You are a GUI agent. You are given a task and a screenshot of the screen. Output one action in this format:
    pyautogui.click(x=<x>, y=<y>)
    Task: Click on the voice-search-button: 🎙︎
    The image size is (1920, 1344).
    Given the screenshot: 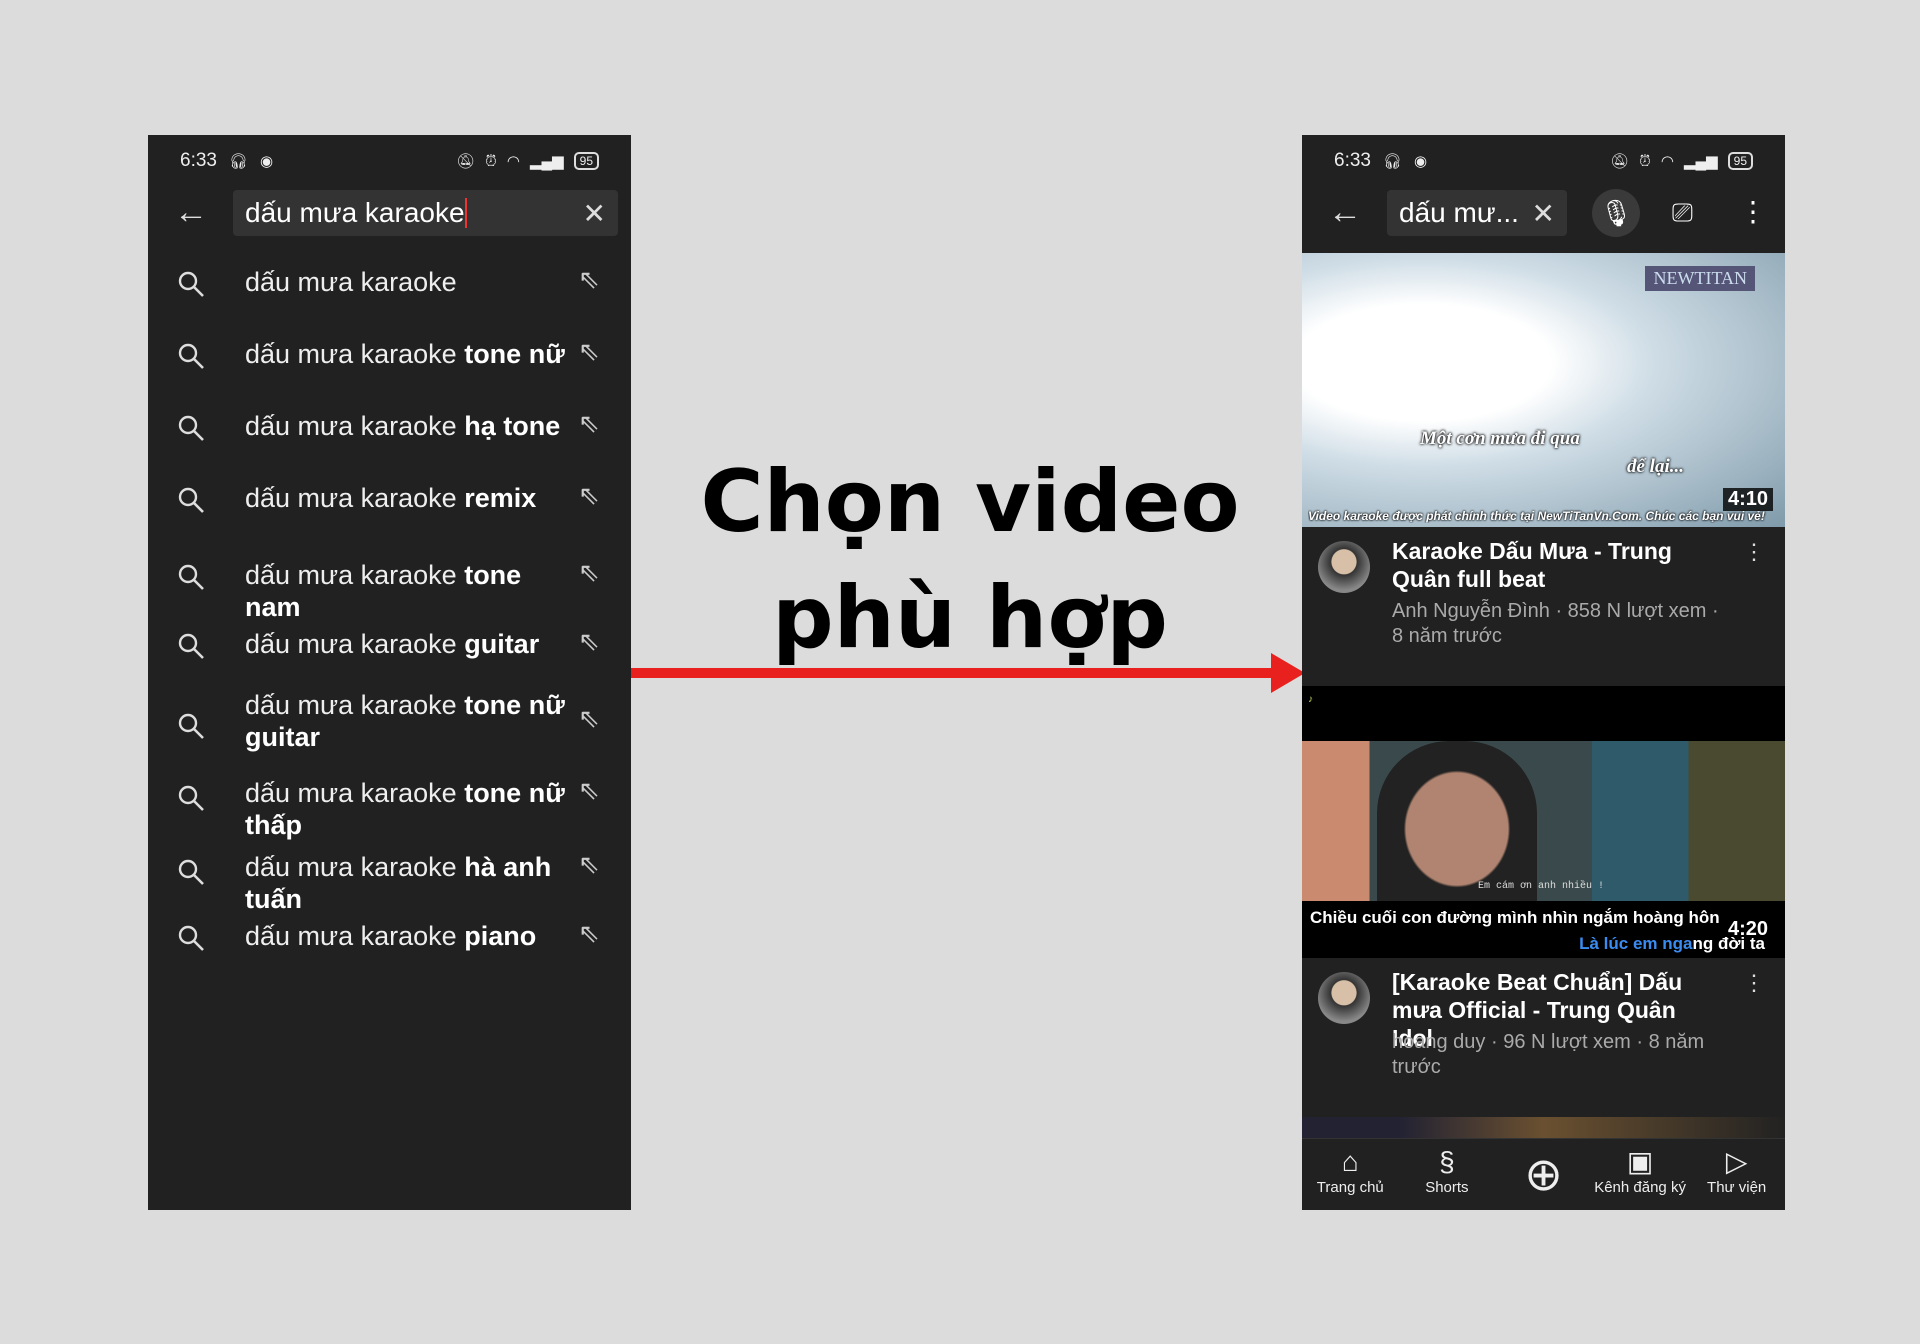 What is the action you would take?
    pyautogui.click(x=1616, y=213)
    